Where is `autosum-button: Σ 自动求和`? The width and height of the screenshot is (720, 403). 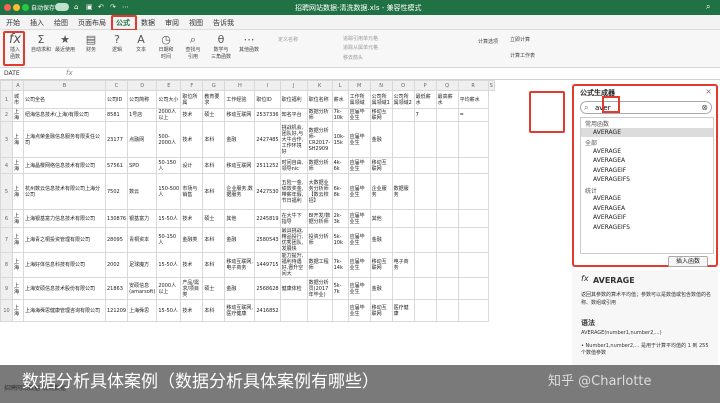
autosum-button: Σ 自动求和 is located at coordinates (41, 43).